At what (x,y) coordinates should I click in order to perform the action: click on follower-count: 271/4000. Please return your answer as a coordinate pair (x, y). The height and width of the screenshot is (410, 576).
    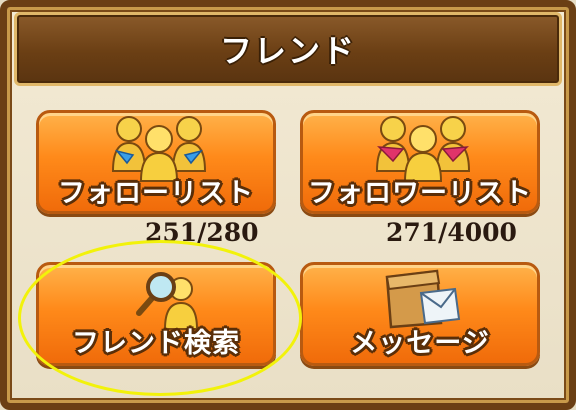
    Looking at the image, I should click on (451, 232).